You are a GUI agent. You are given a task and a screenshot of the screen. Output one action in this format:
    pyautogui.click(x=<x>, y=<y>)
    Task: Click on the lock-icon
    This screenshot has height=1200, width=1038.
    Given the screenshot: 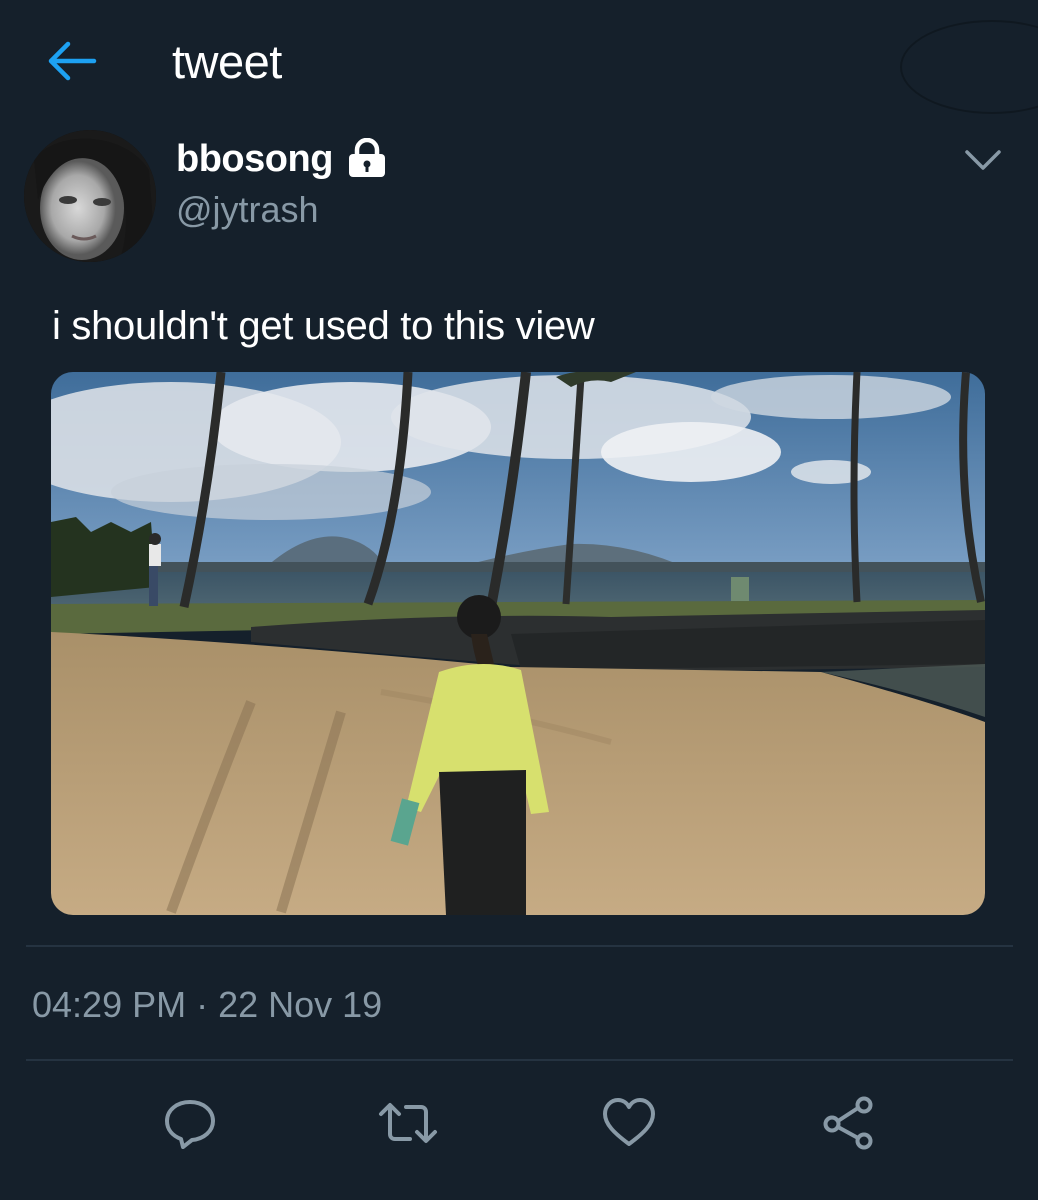 What is the action you would take?
    pyautogui.click(x=367, y=157)
    